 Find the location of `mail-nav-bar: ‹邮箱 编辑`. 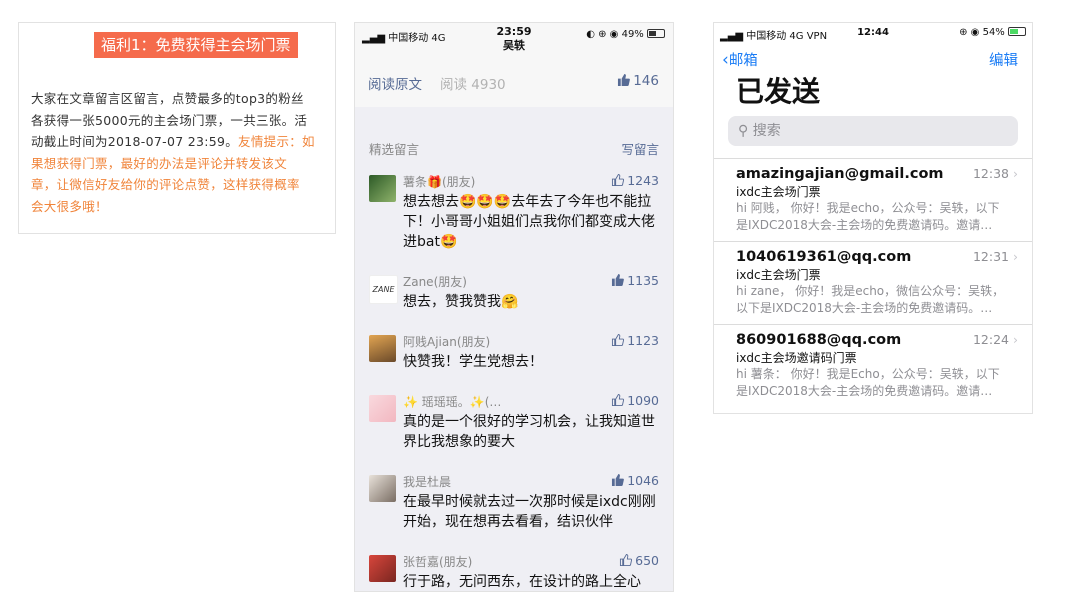

mail-nav-bar: ‹邮箱 编辑 is located at coordinates (873, 57).